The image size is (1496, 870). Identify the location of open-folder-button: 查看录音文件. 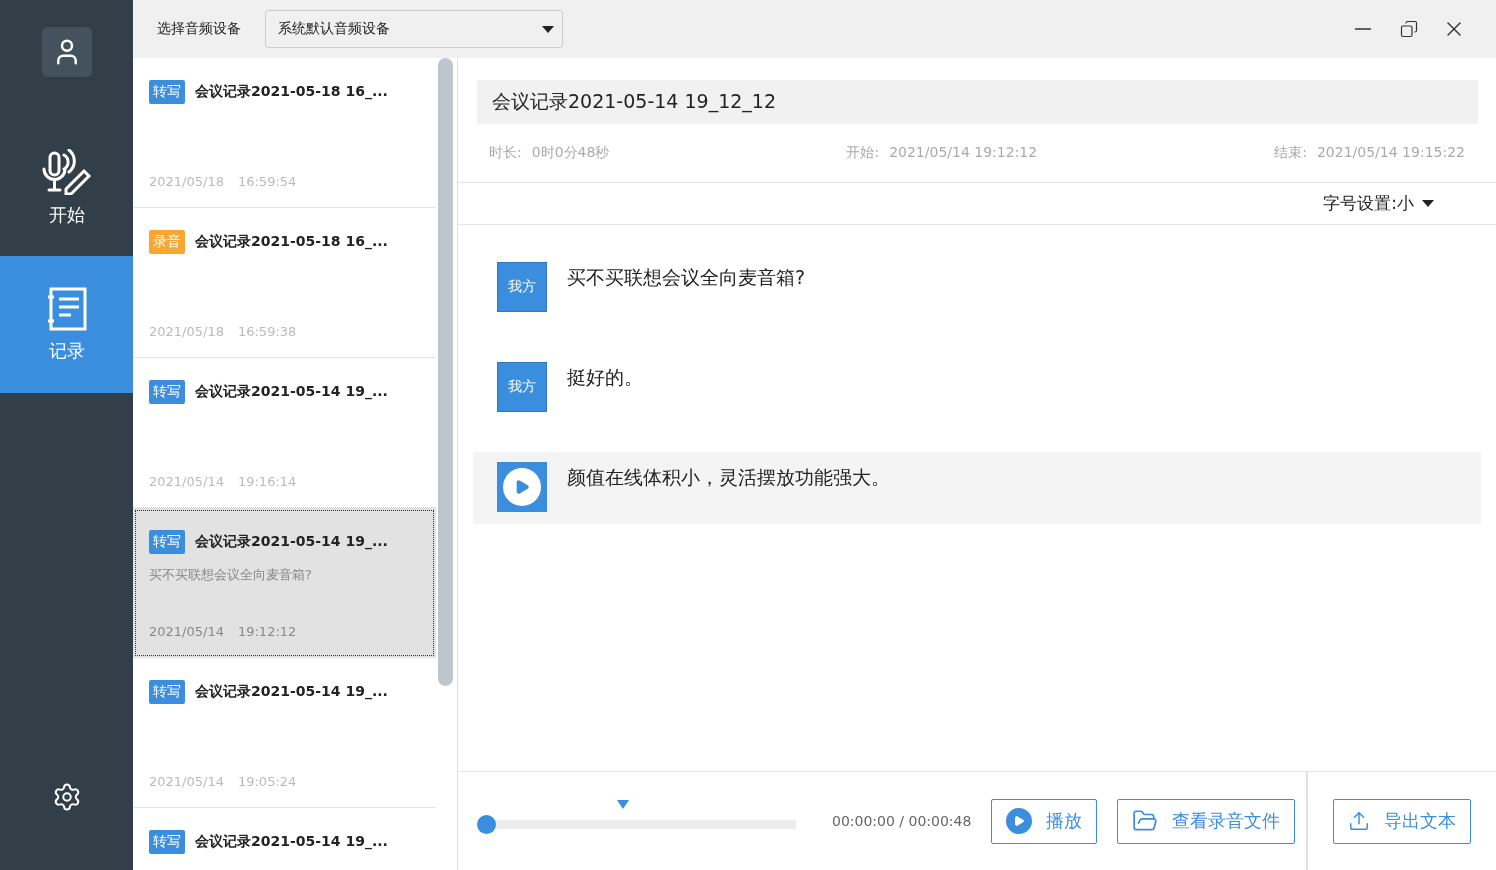
(1206, 821).